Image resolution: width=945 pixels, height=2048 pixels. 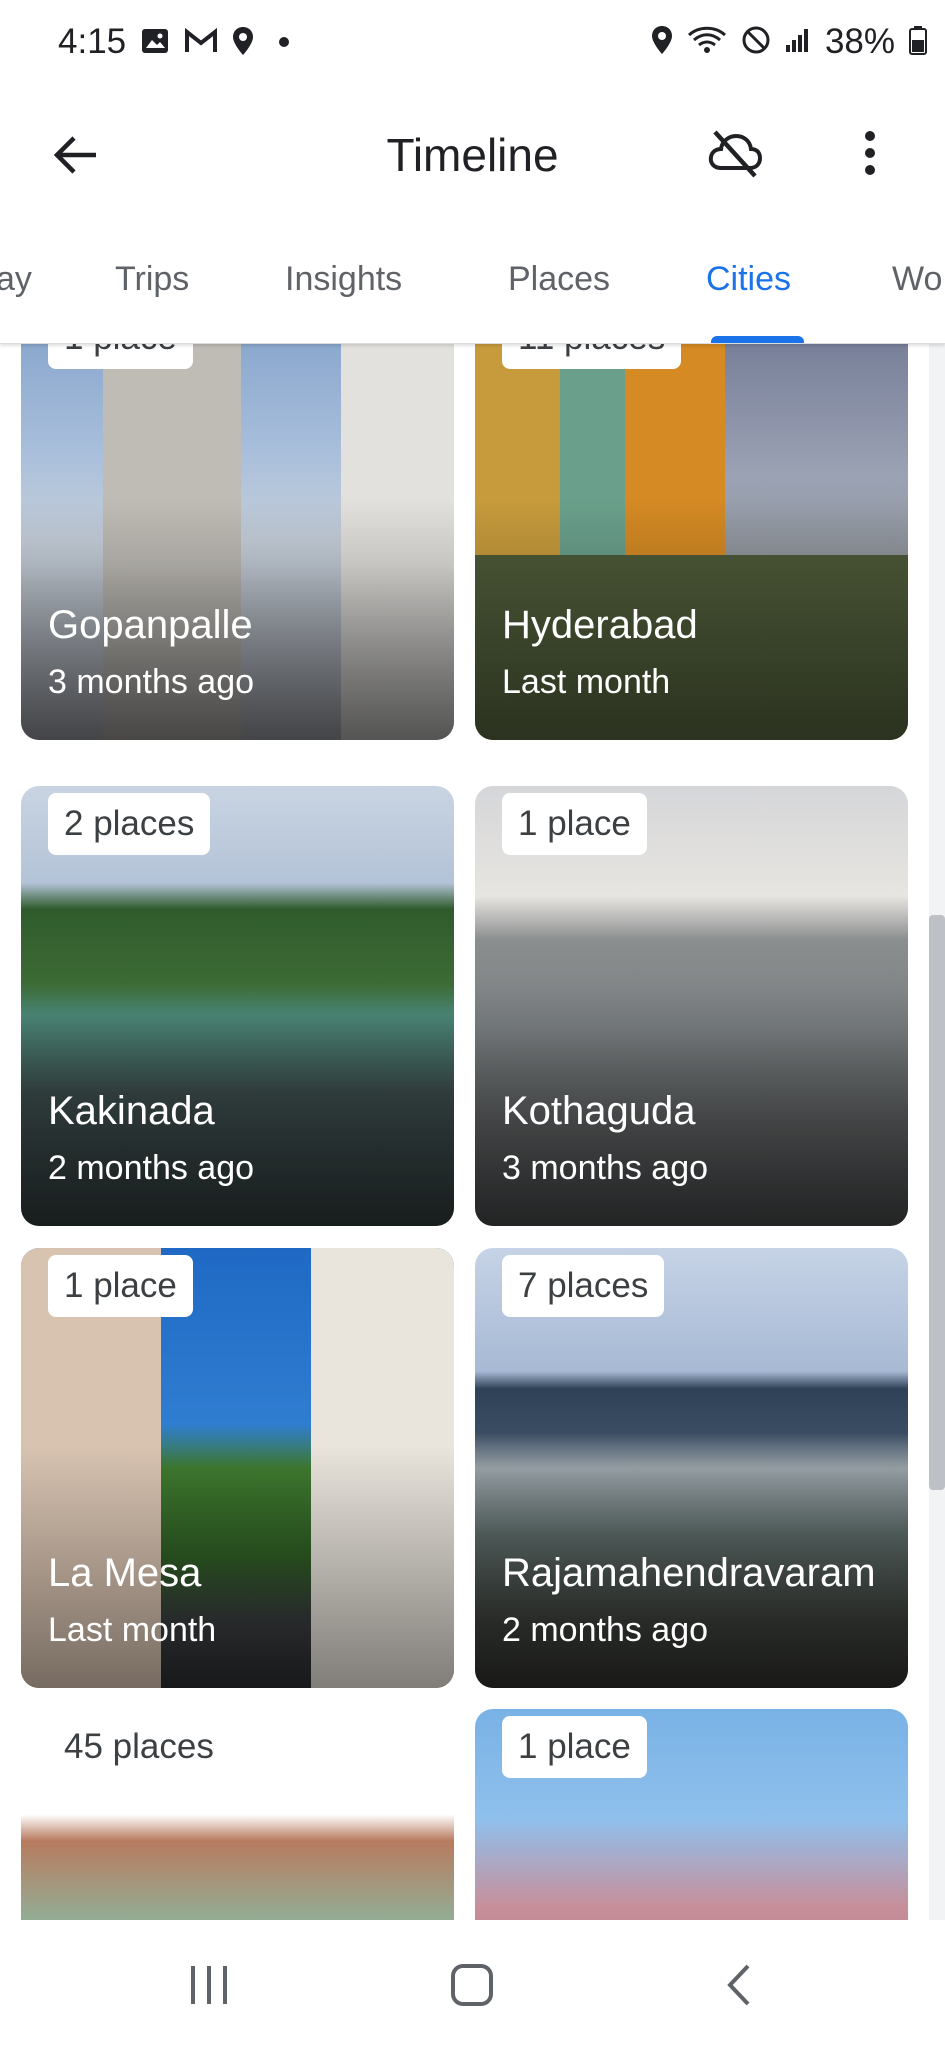 What do you see at coordinates (155, 43) in the screenshot?
I see `image-icon` at bounding box center [155, 43].